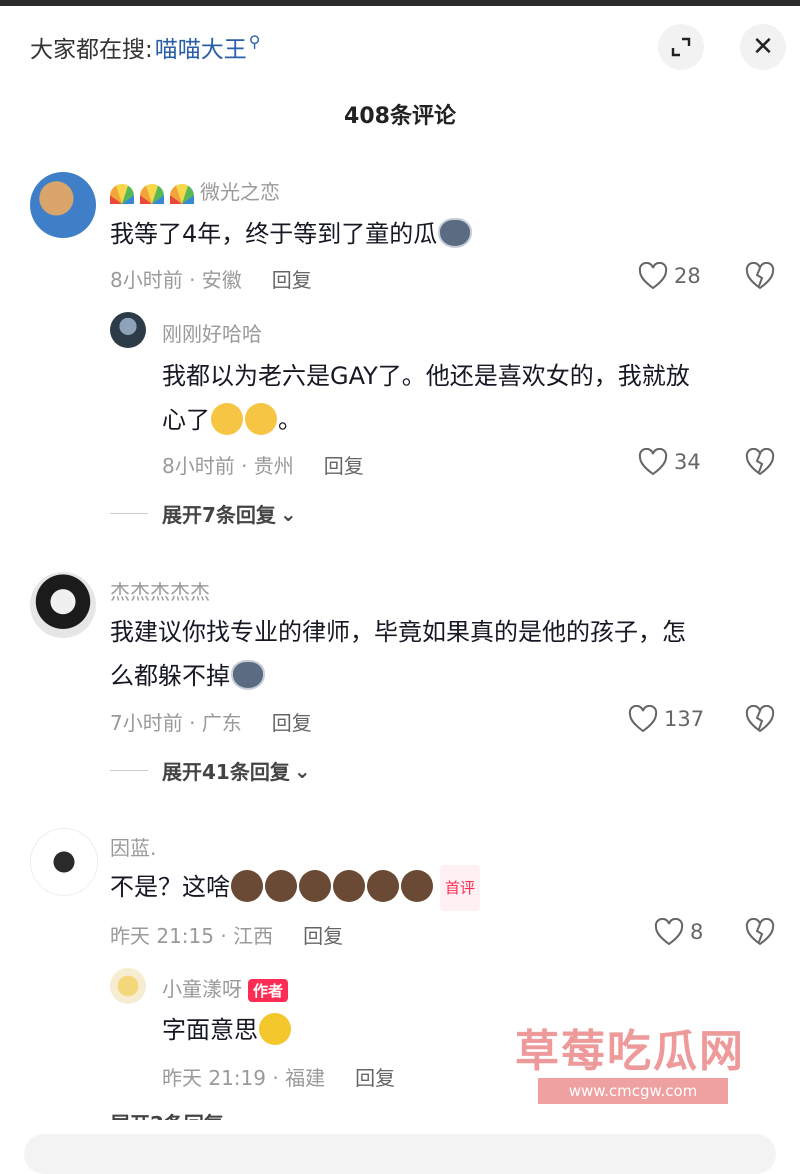 This screenshot has width=800, height=1174. Describe the element at coordinates (400, 1154) in the screenshot. I see `comment-input-bar` at that location.